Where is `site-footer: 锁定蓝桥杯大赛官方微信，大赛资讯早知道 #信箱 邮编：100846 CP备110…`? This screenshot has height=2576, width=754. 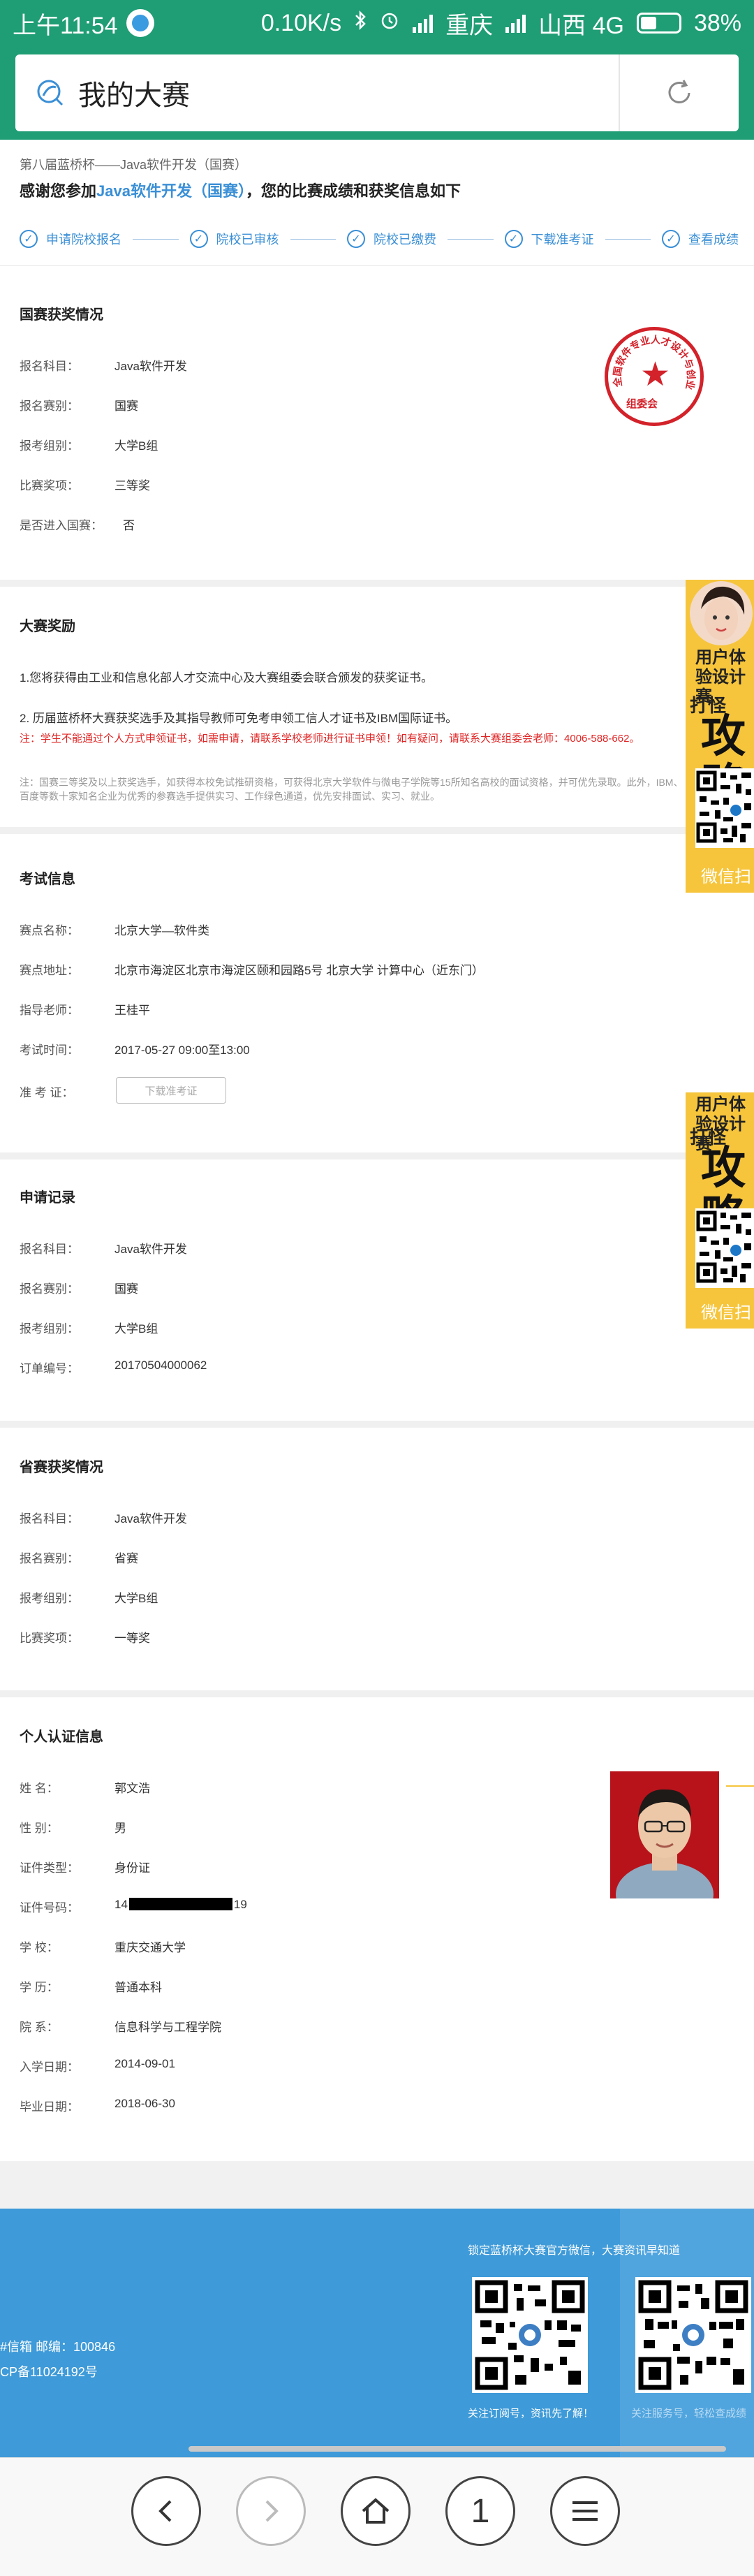 site-footer: 锁定蓝桥杯大赛官方微信，大赛资讯早知道 #信箱 邮编：100846 CP备110… is located at coordinates (377, 2333).